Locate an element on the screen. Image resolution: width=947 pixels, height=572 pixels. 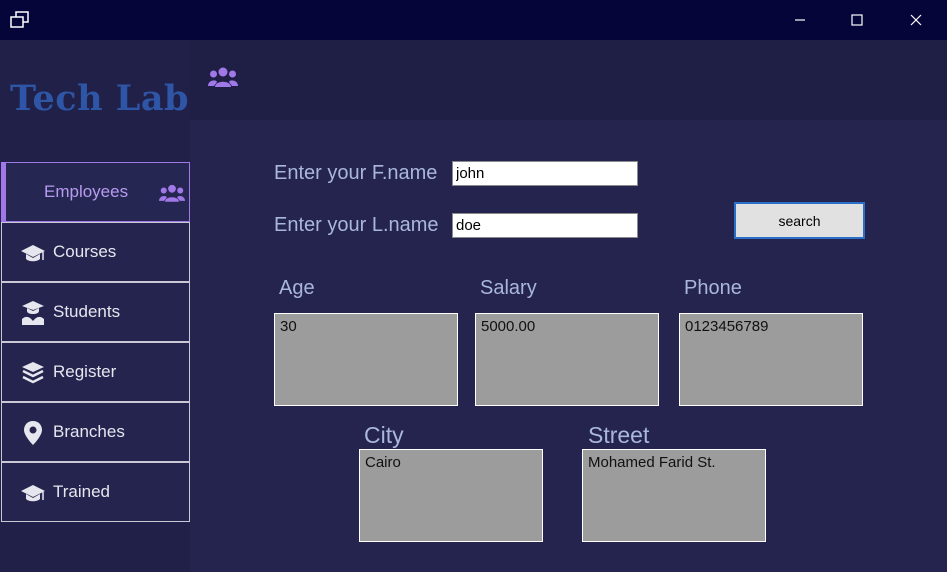
sidebar-item-trained: Trained is located at coordinates (95, 492).